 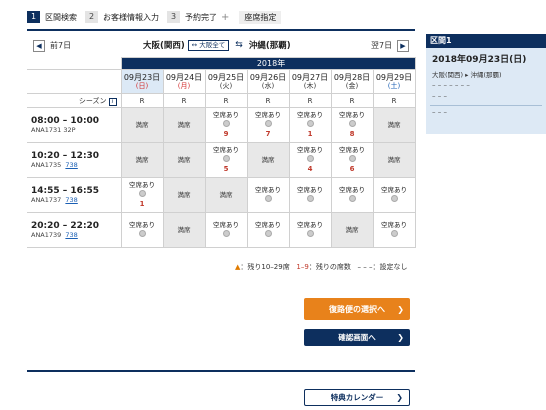 I want to click on year-row: 2018年, so click(x=221, y=63).